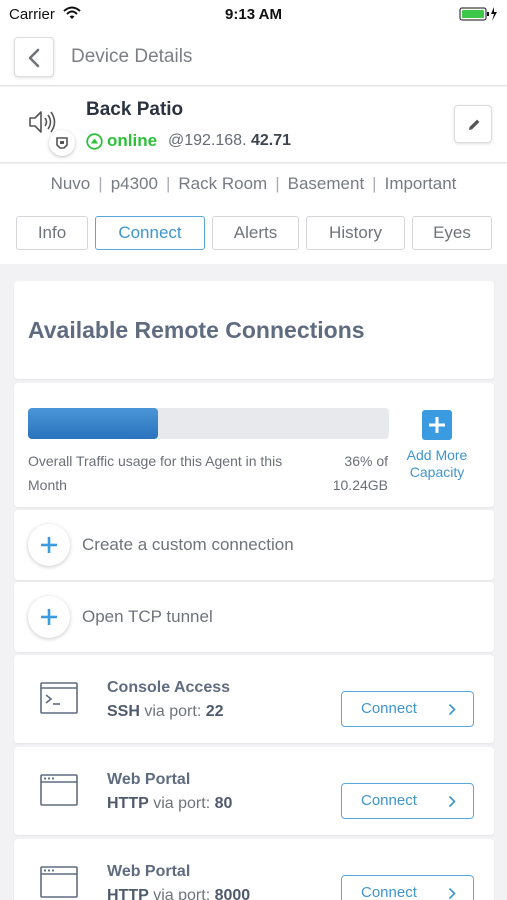  Describe the element at coordinates (94, 144) in the screenshot. I see `status-up-icon` at that location.